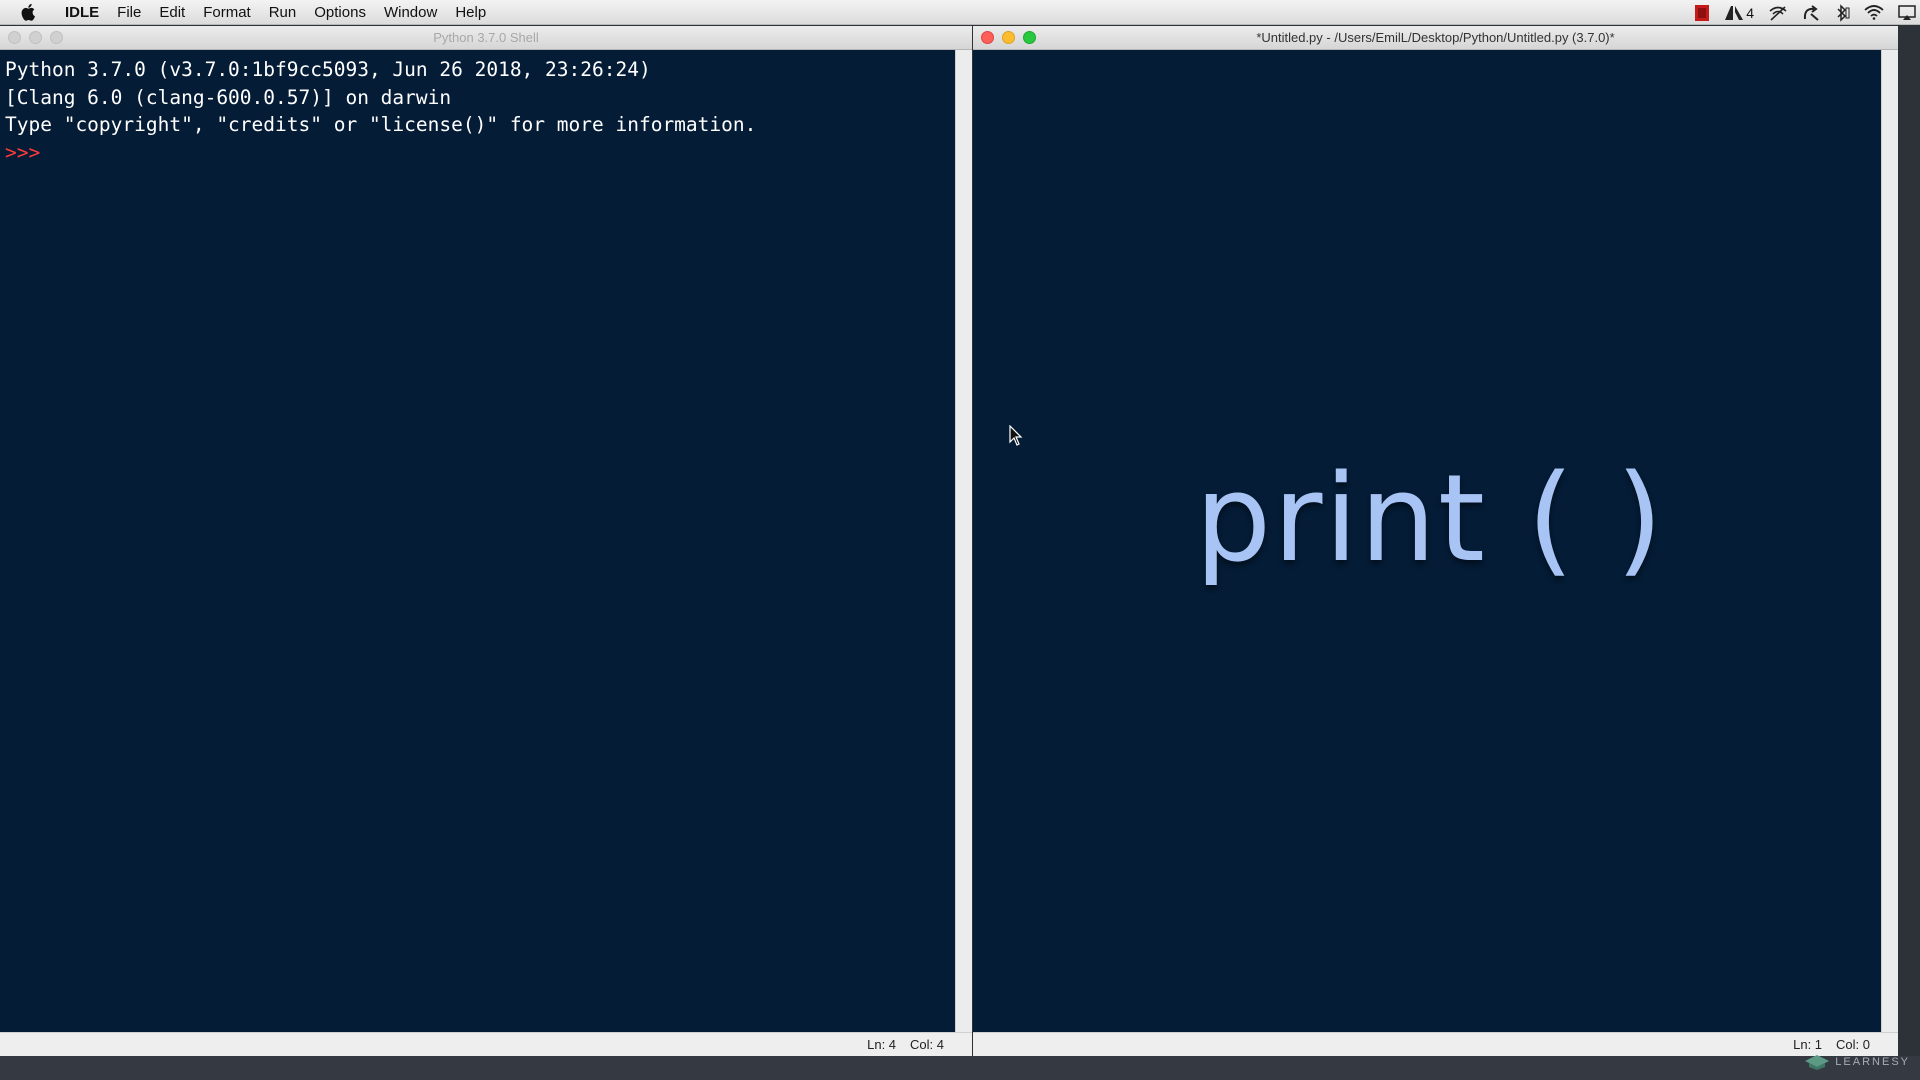 Image resolution: width=1920 pixels, height=1080 pixels. Describe the element at coordinates (1842, 12) in the screenshot. I see `bluetooth-icon` at that location.